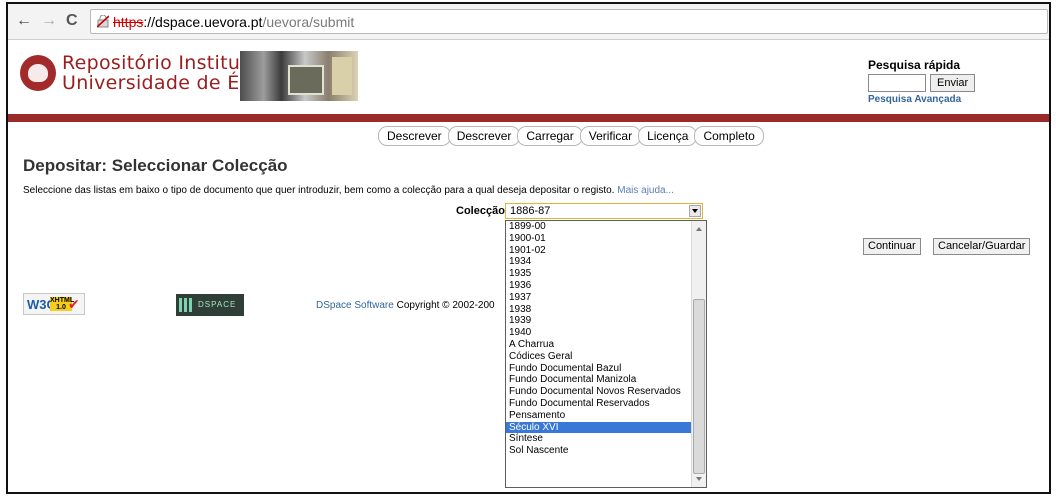 The width and height of the screenshot is (1056, 496). Describe the element at coordinates (897, 83) in the screenshot. I see `quick-search-input` at that location.